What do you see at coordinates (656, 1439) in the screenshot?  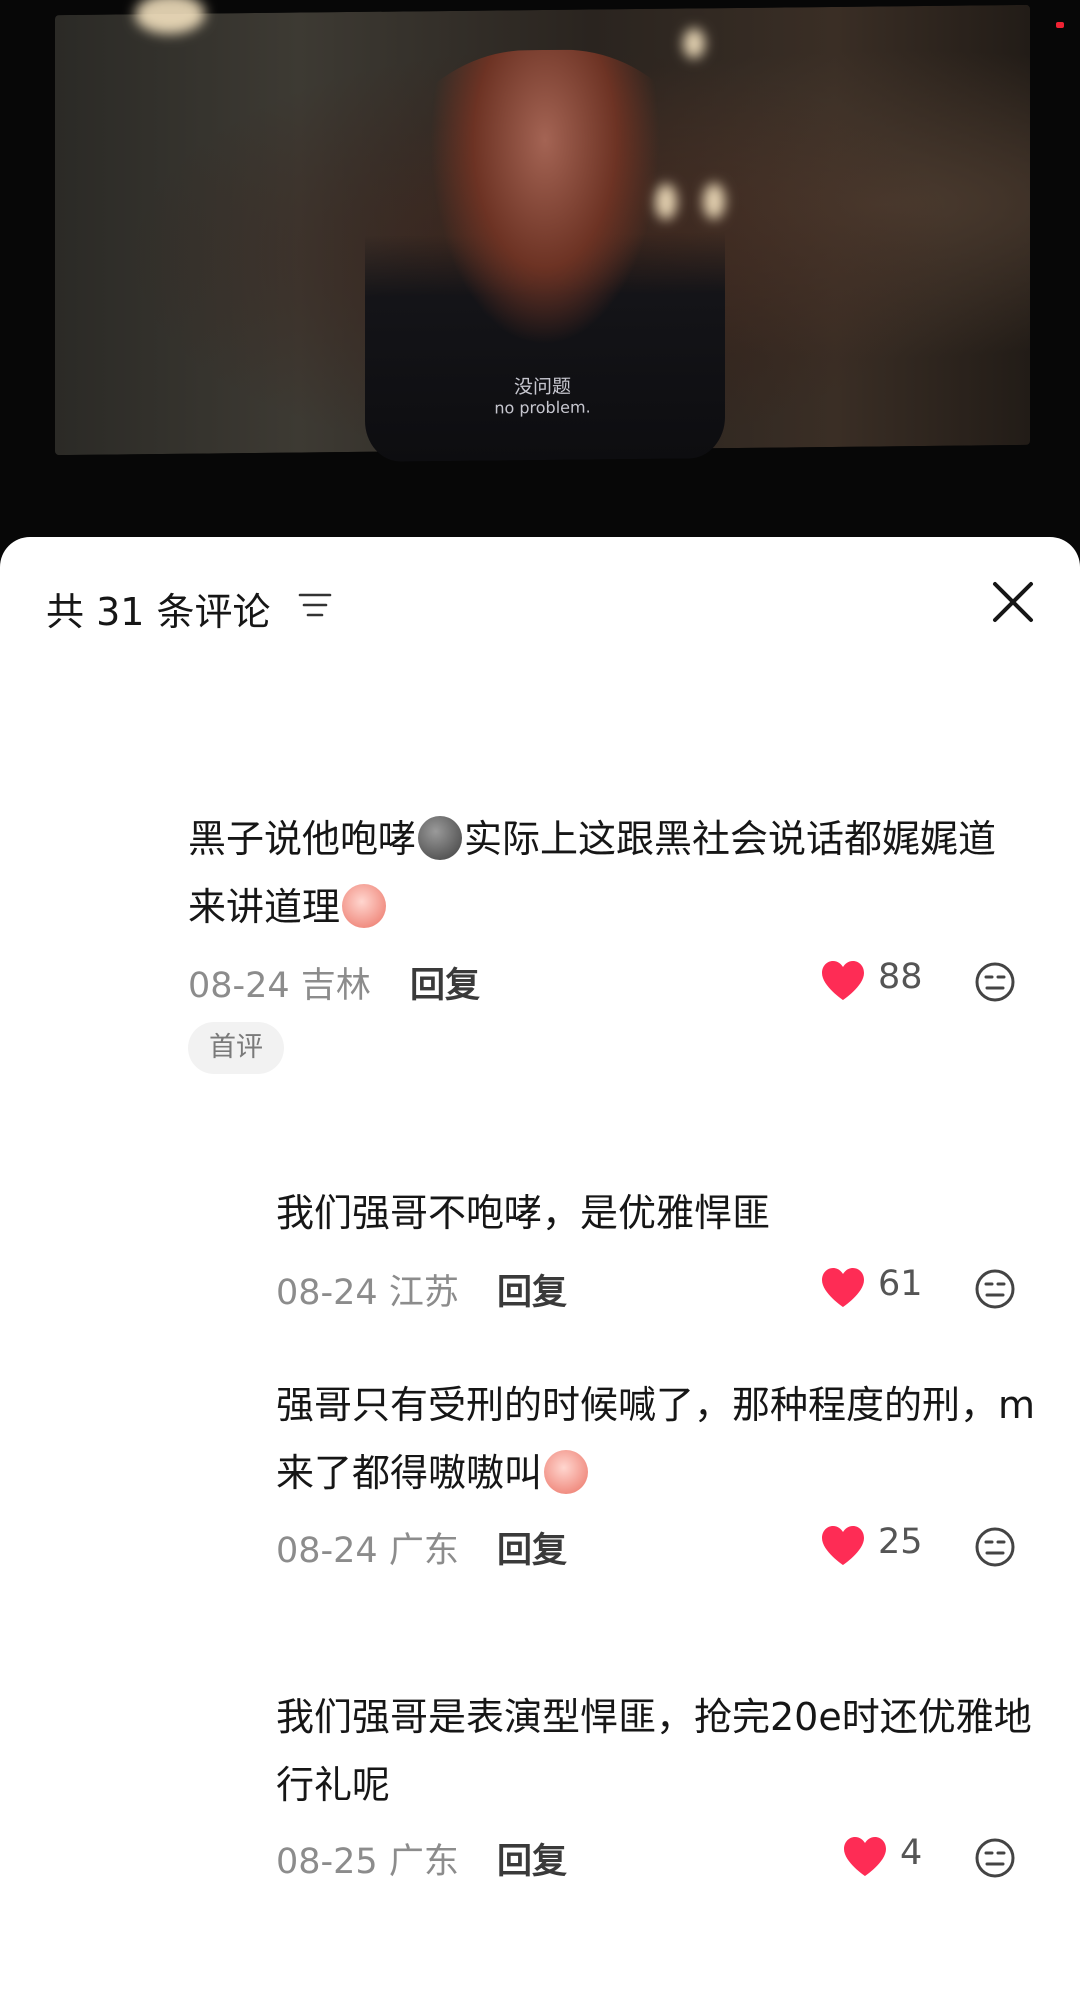 I see `comment-text: 强哥只有受刑的时候喊了，那种程度的刑，m来了都得嗷嗷叫` at bounding box center [656, 1439].